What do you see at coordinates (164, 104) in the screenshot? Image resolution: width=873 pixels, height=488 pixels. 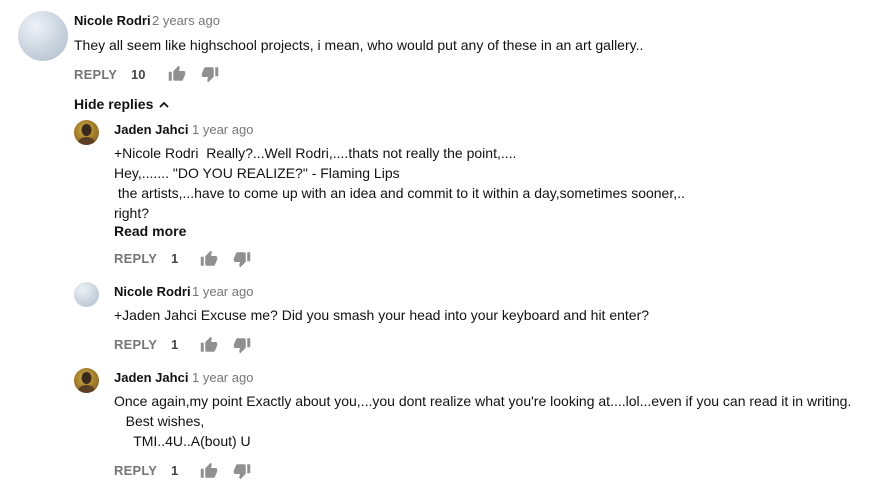 I see `chevron-up-icon` at bounding box center [164, 104].